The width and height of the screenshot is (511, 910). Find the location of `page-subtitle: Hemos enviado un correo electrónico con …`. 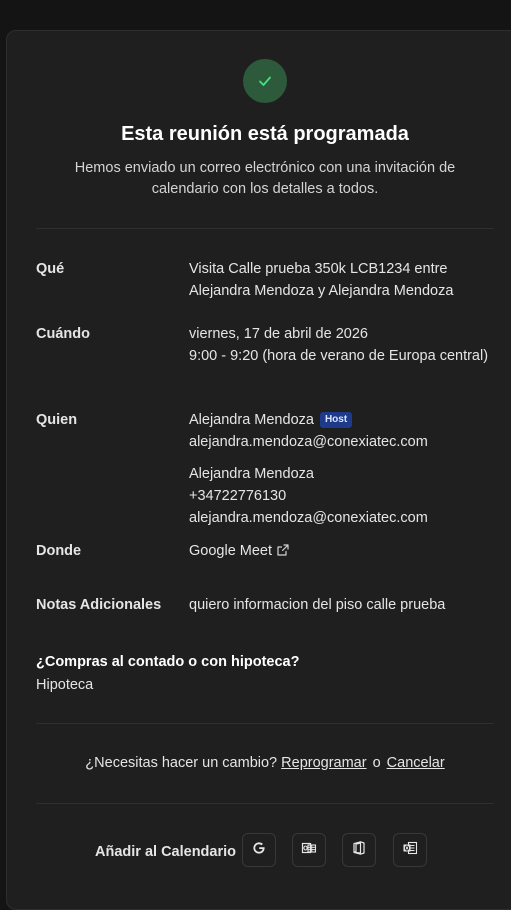

page-subtitle: Hemos enviado un correo electrónico con … is located at coordinates (265, 178).